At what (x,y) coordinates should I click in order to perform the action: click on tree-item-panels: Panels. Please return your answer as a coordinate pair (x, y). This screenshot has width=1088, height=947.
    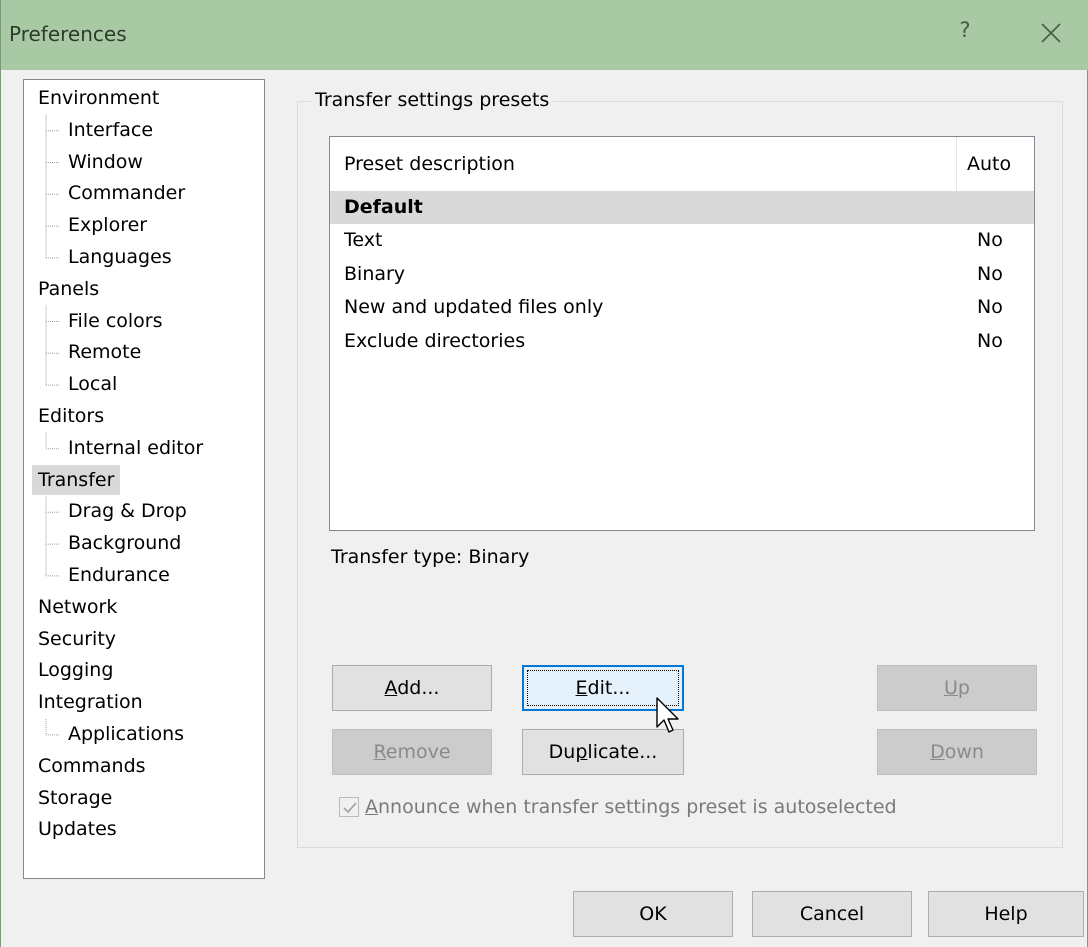
    Looking at the image, I should click on (68, 289).